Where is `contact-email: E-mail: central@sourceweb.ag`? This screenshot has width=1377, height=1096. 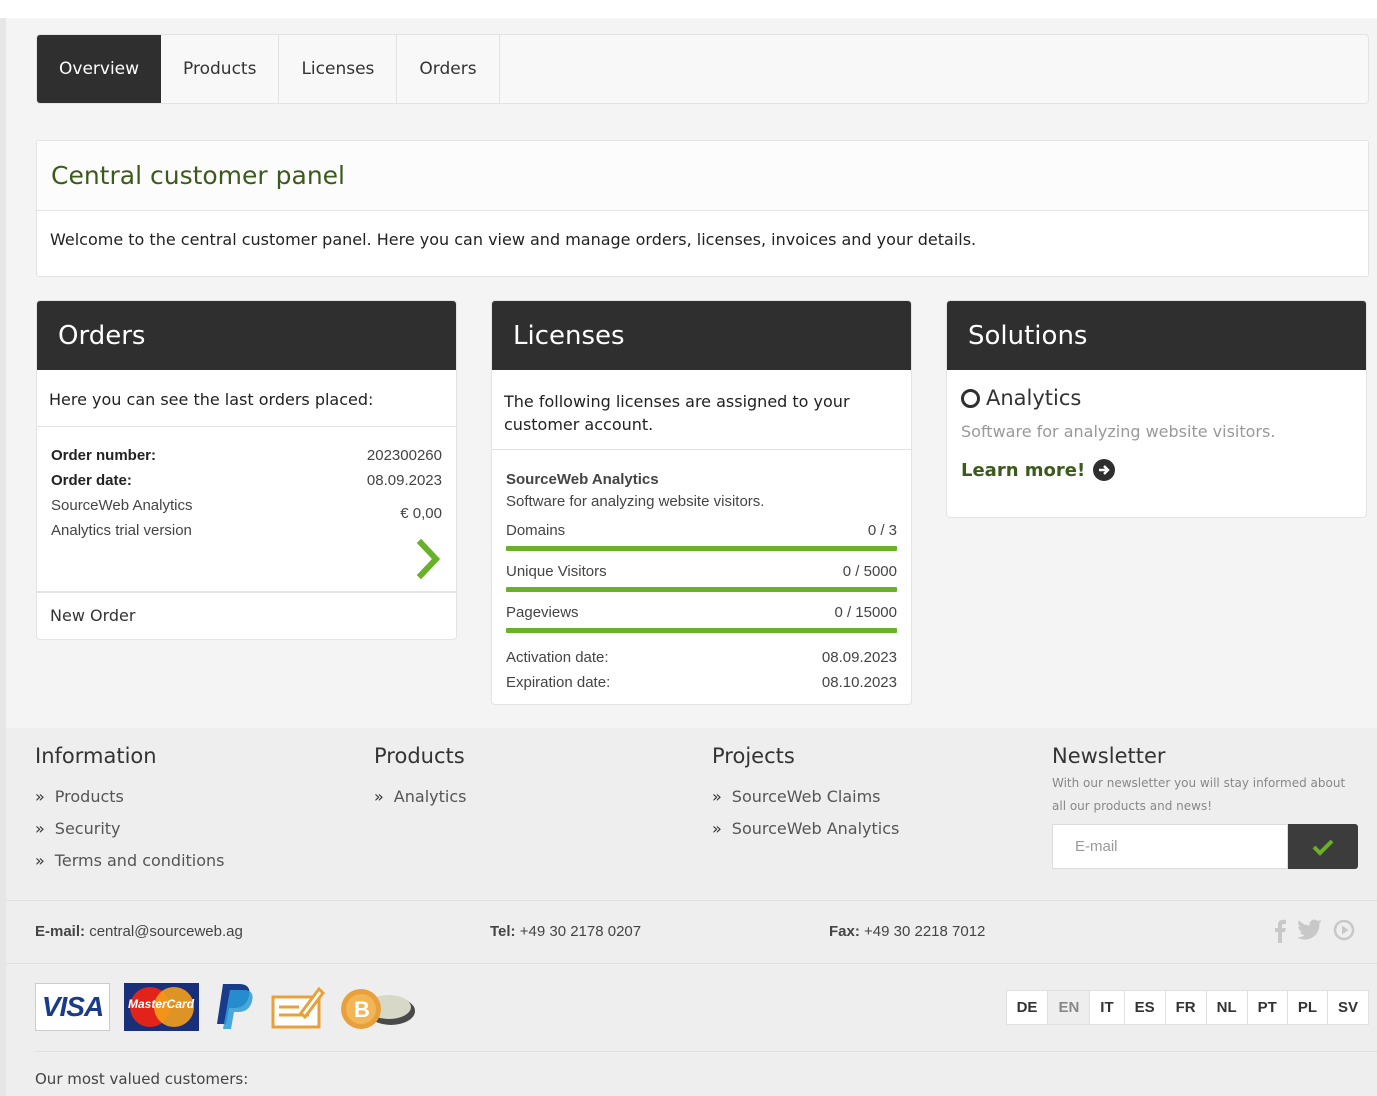 contact-email: E-mail: central@sourceweb.ag is located at coordinates (139, 931).